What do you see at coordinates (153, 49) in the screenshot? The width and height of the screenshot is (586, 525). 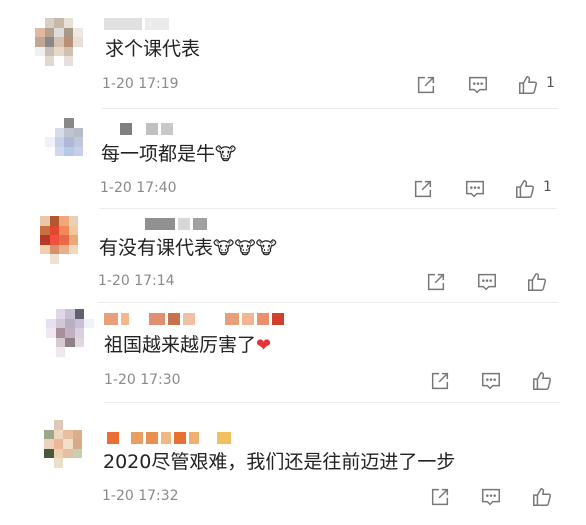 I see `comment-text: 求个课代表` at bounding box center [153, 49].